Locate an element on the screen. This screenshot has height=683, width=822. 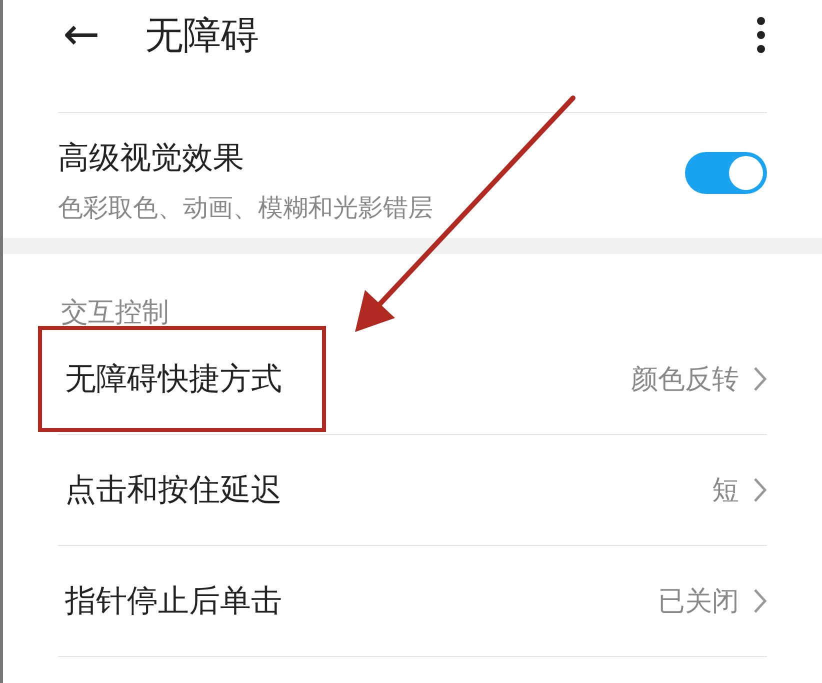
setting-value: 颜色反转 is located at coordinates (685, 380).